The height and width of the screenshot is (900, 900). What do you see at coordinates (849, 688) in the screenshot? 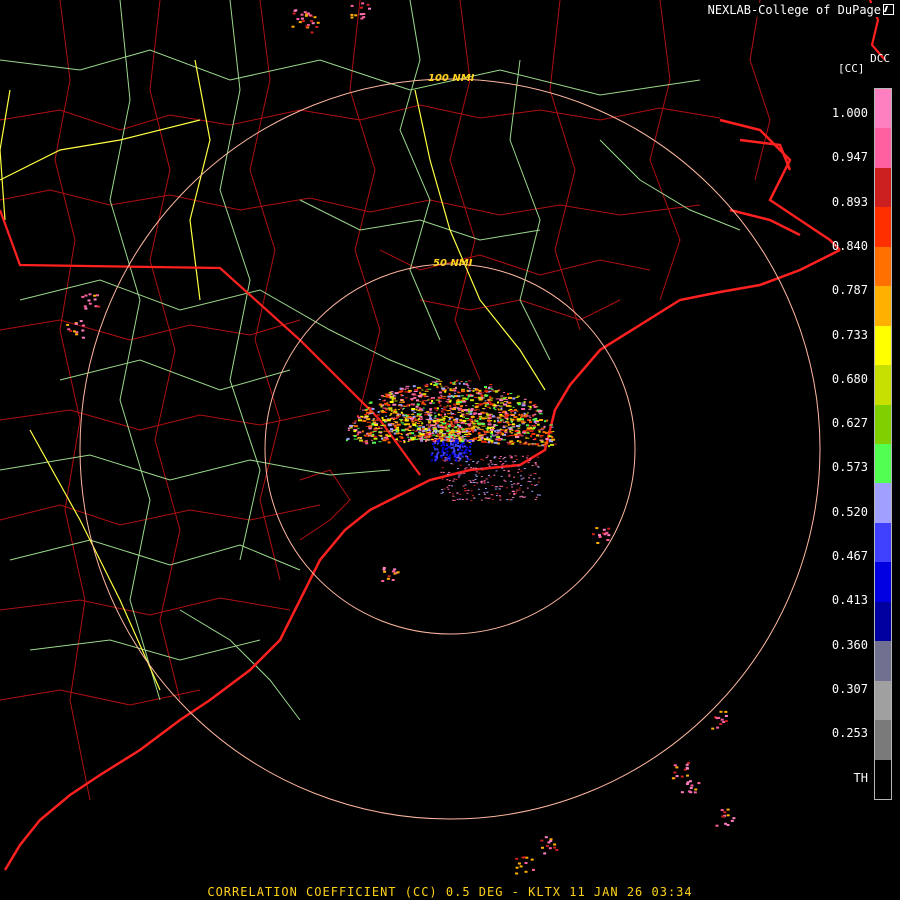
I see `colorscale-tick-label: 0.307` at bounding box center [849, 688].